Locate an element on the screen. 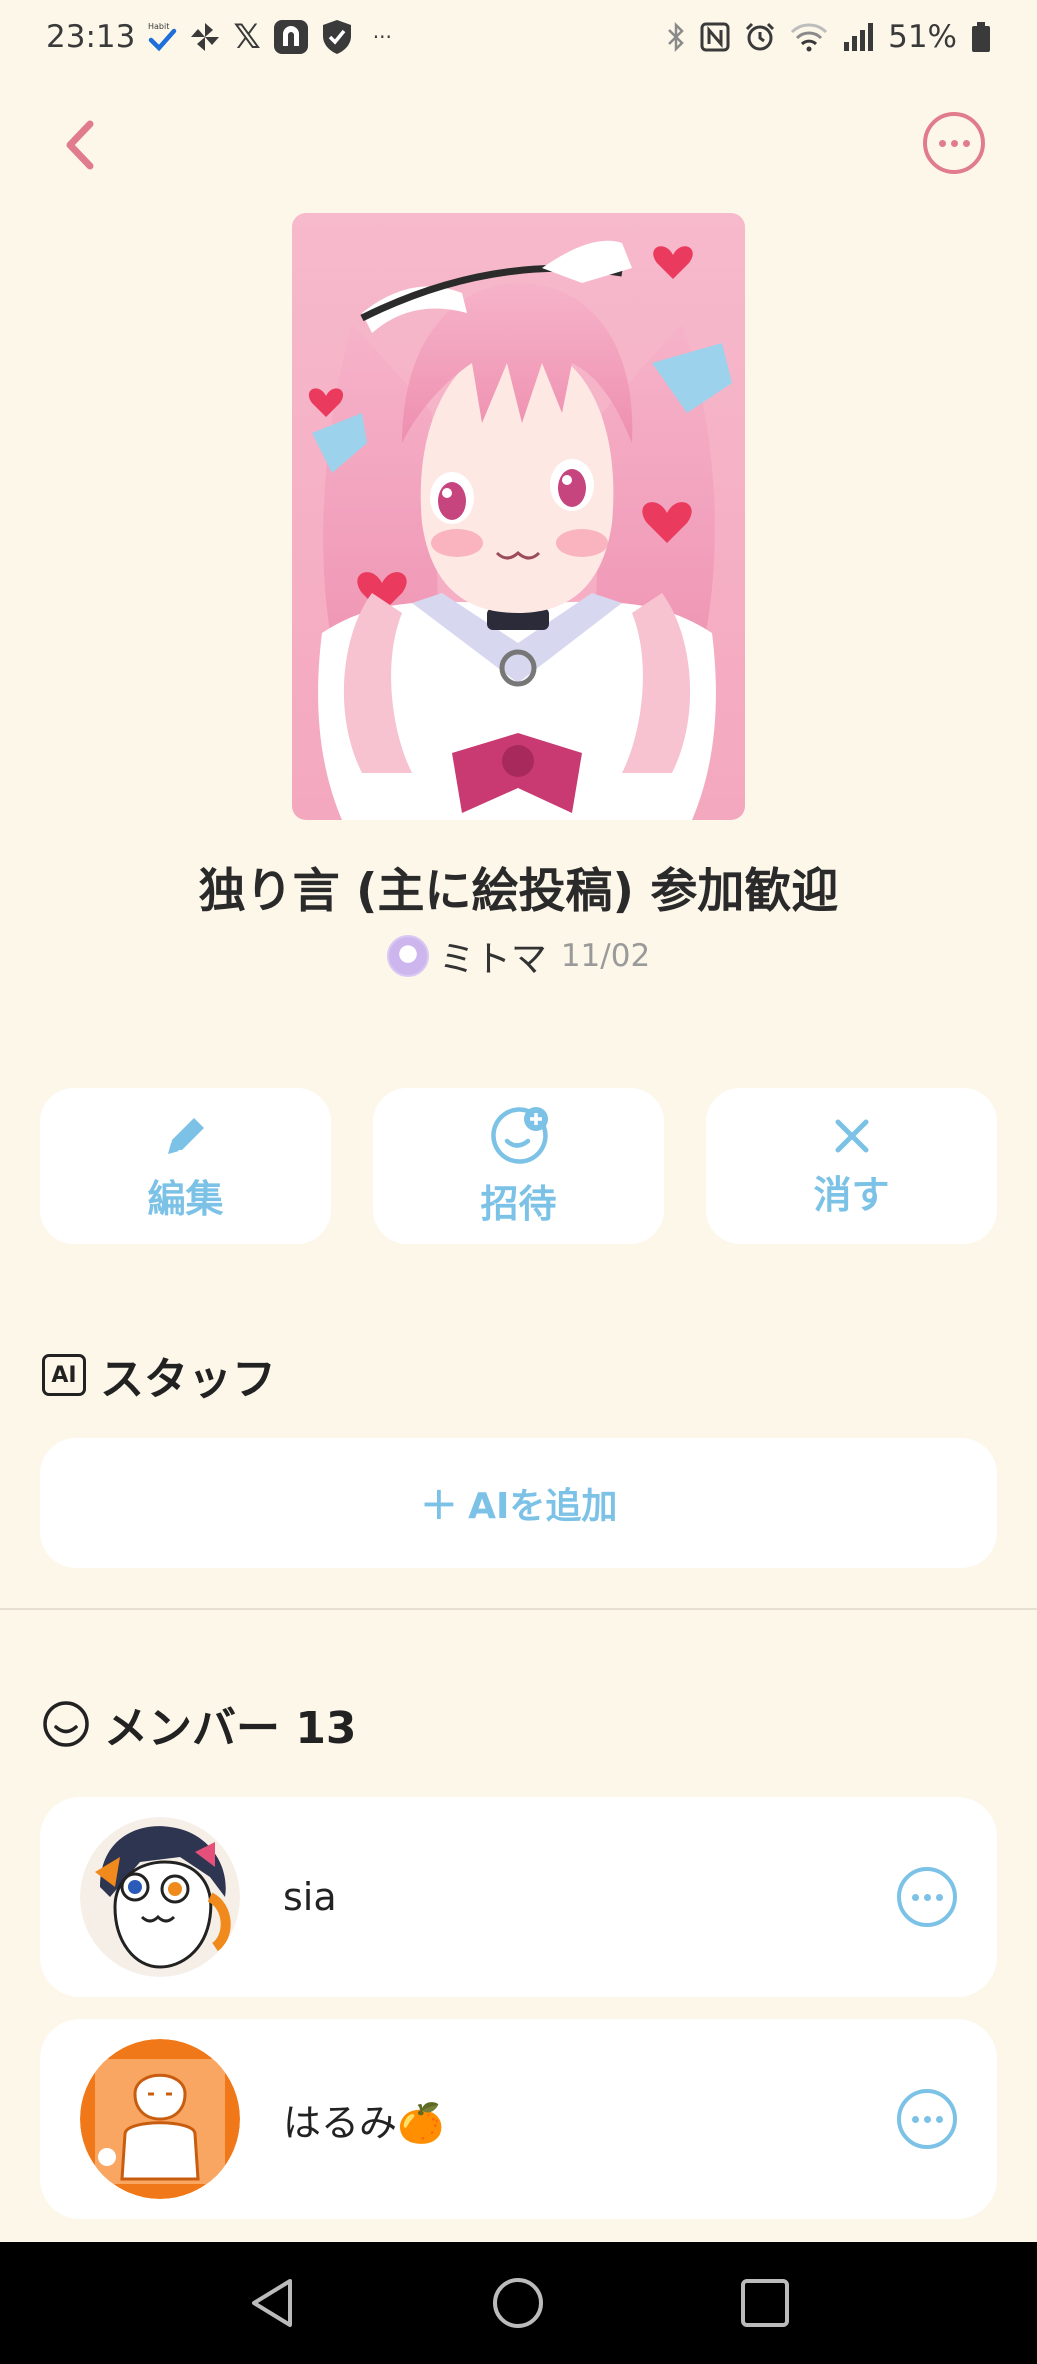 The height and width of the screenshot is (2364, 1037). staff-heading-text: スタッフ is located at coordinates (188, 1379).